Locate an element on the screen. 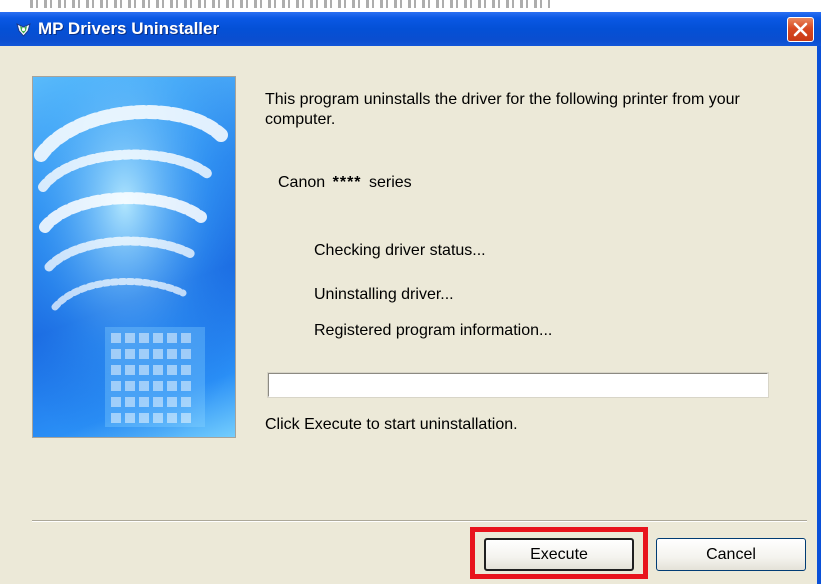 The image size is (821, 584). window-title: MP Drivers Uninstaller is located at coordinates (129, 28).